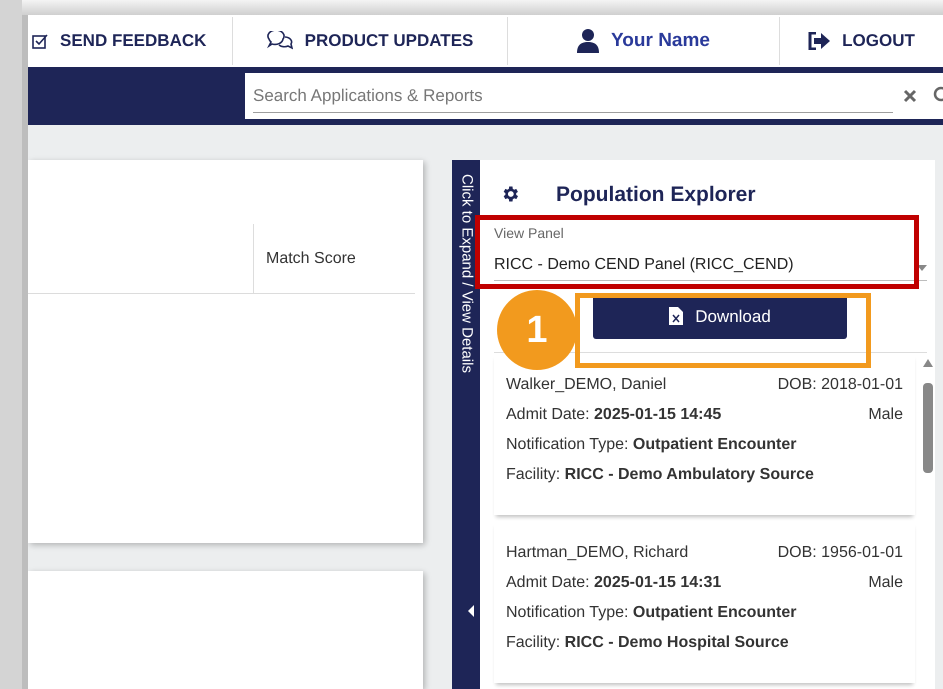  I want to click on patient-field: Admit Date: 2025-01-15 14:31, so click(614, 583).